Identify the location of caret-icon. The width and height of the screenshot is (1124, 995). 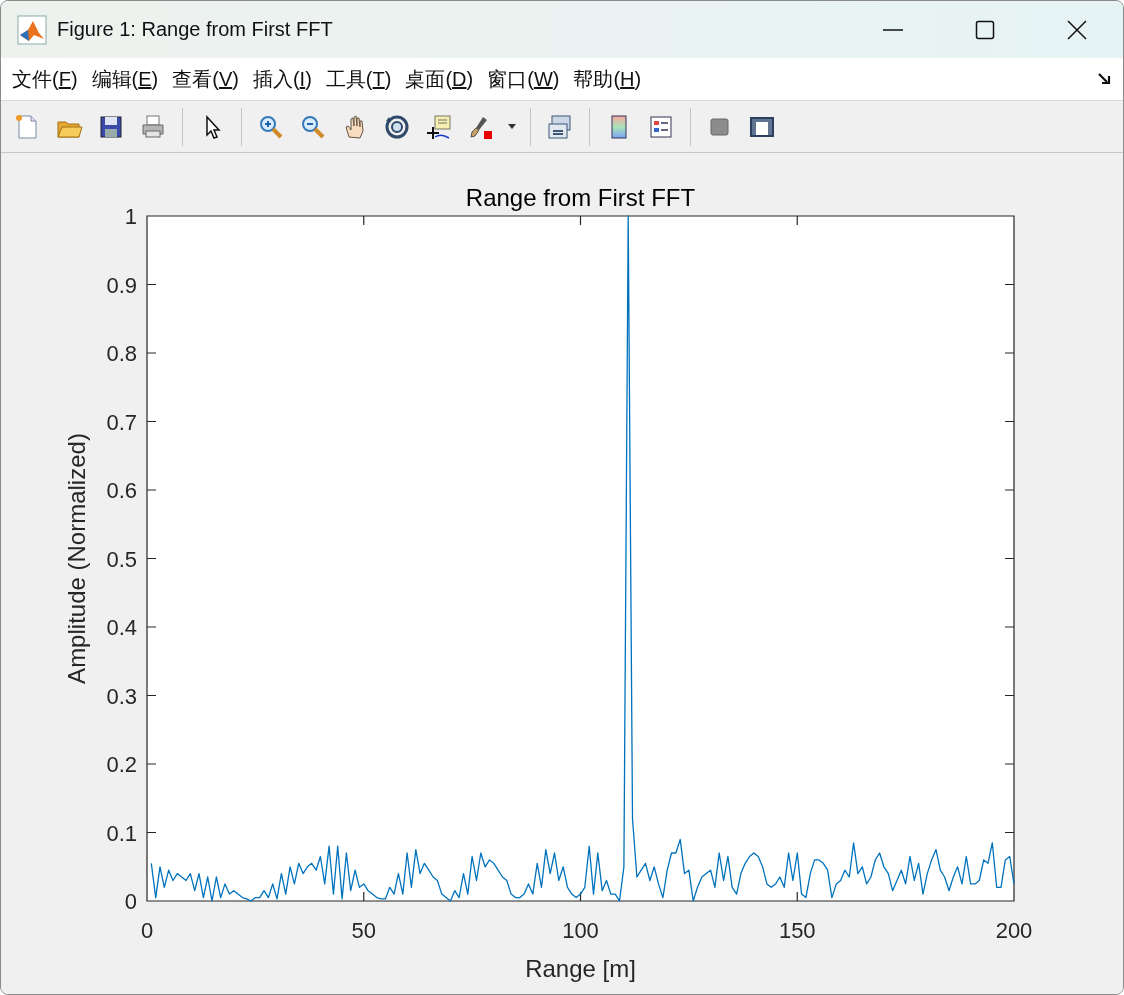
(512, 126).